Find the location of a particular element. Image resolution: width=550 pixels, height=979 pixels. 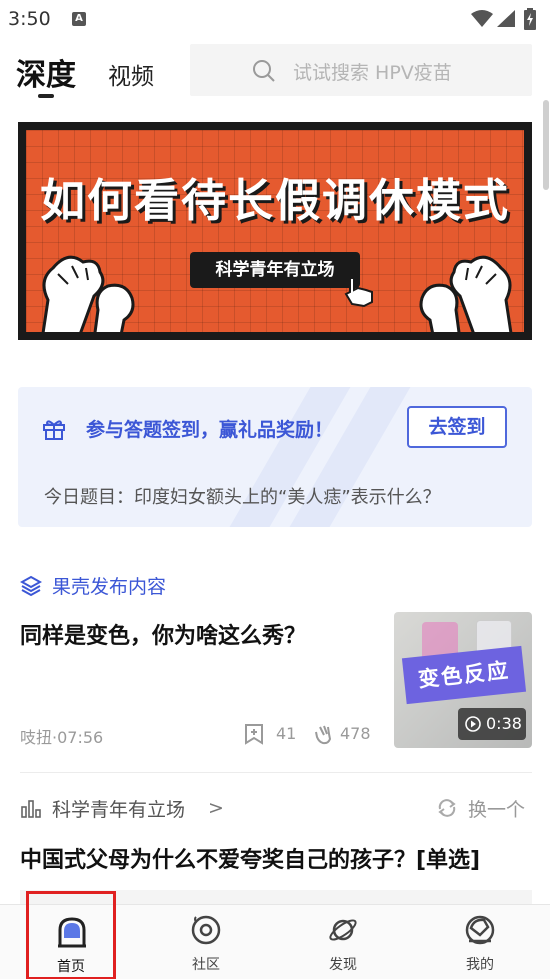

status-bar: 3:50 A is located at coordinates (275, 19).